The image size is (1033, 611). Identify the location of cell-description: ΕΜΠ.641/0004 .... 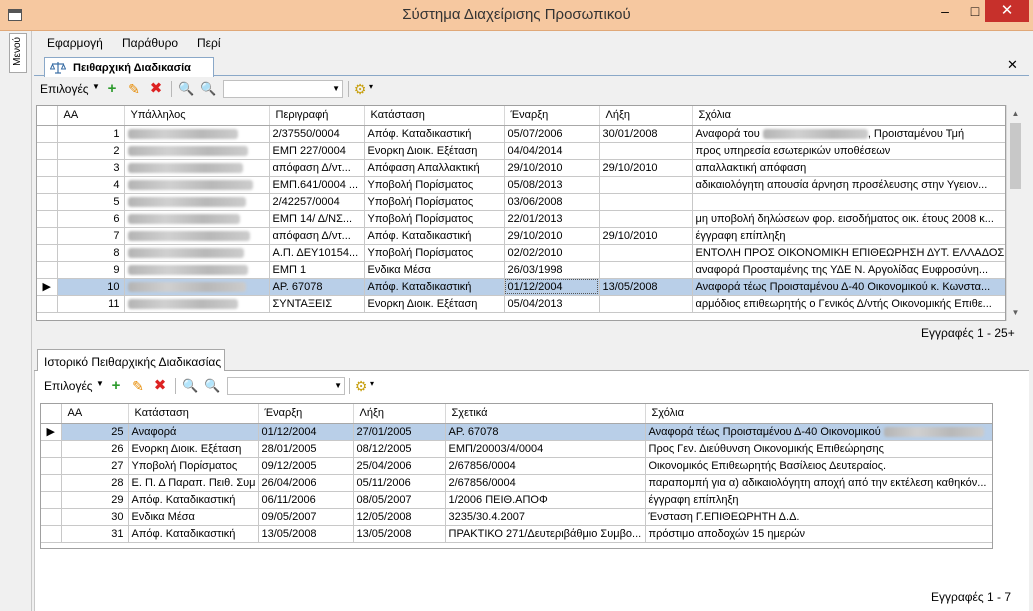
(317, 185).